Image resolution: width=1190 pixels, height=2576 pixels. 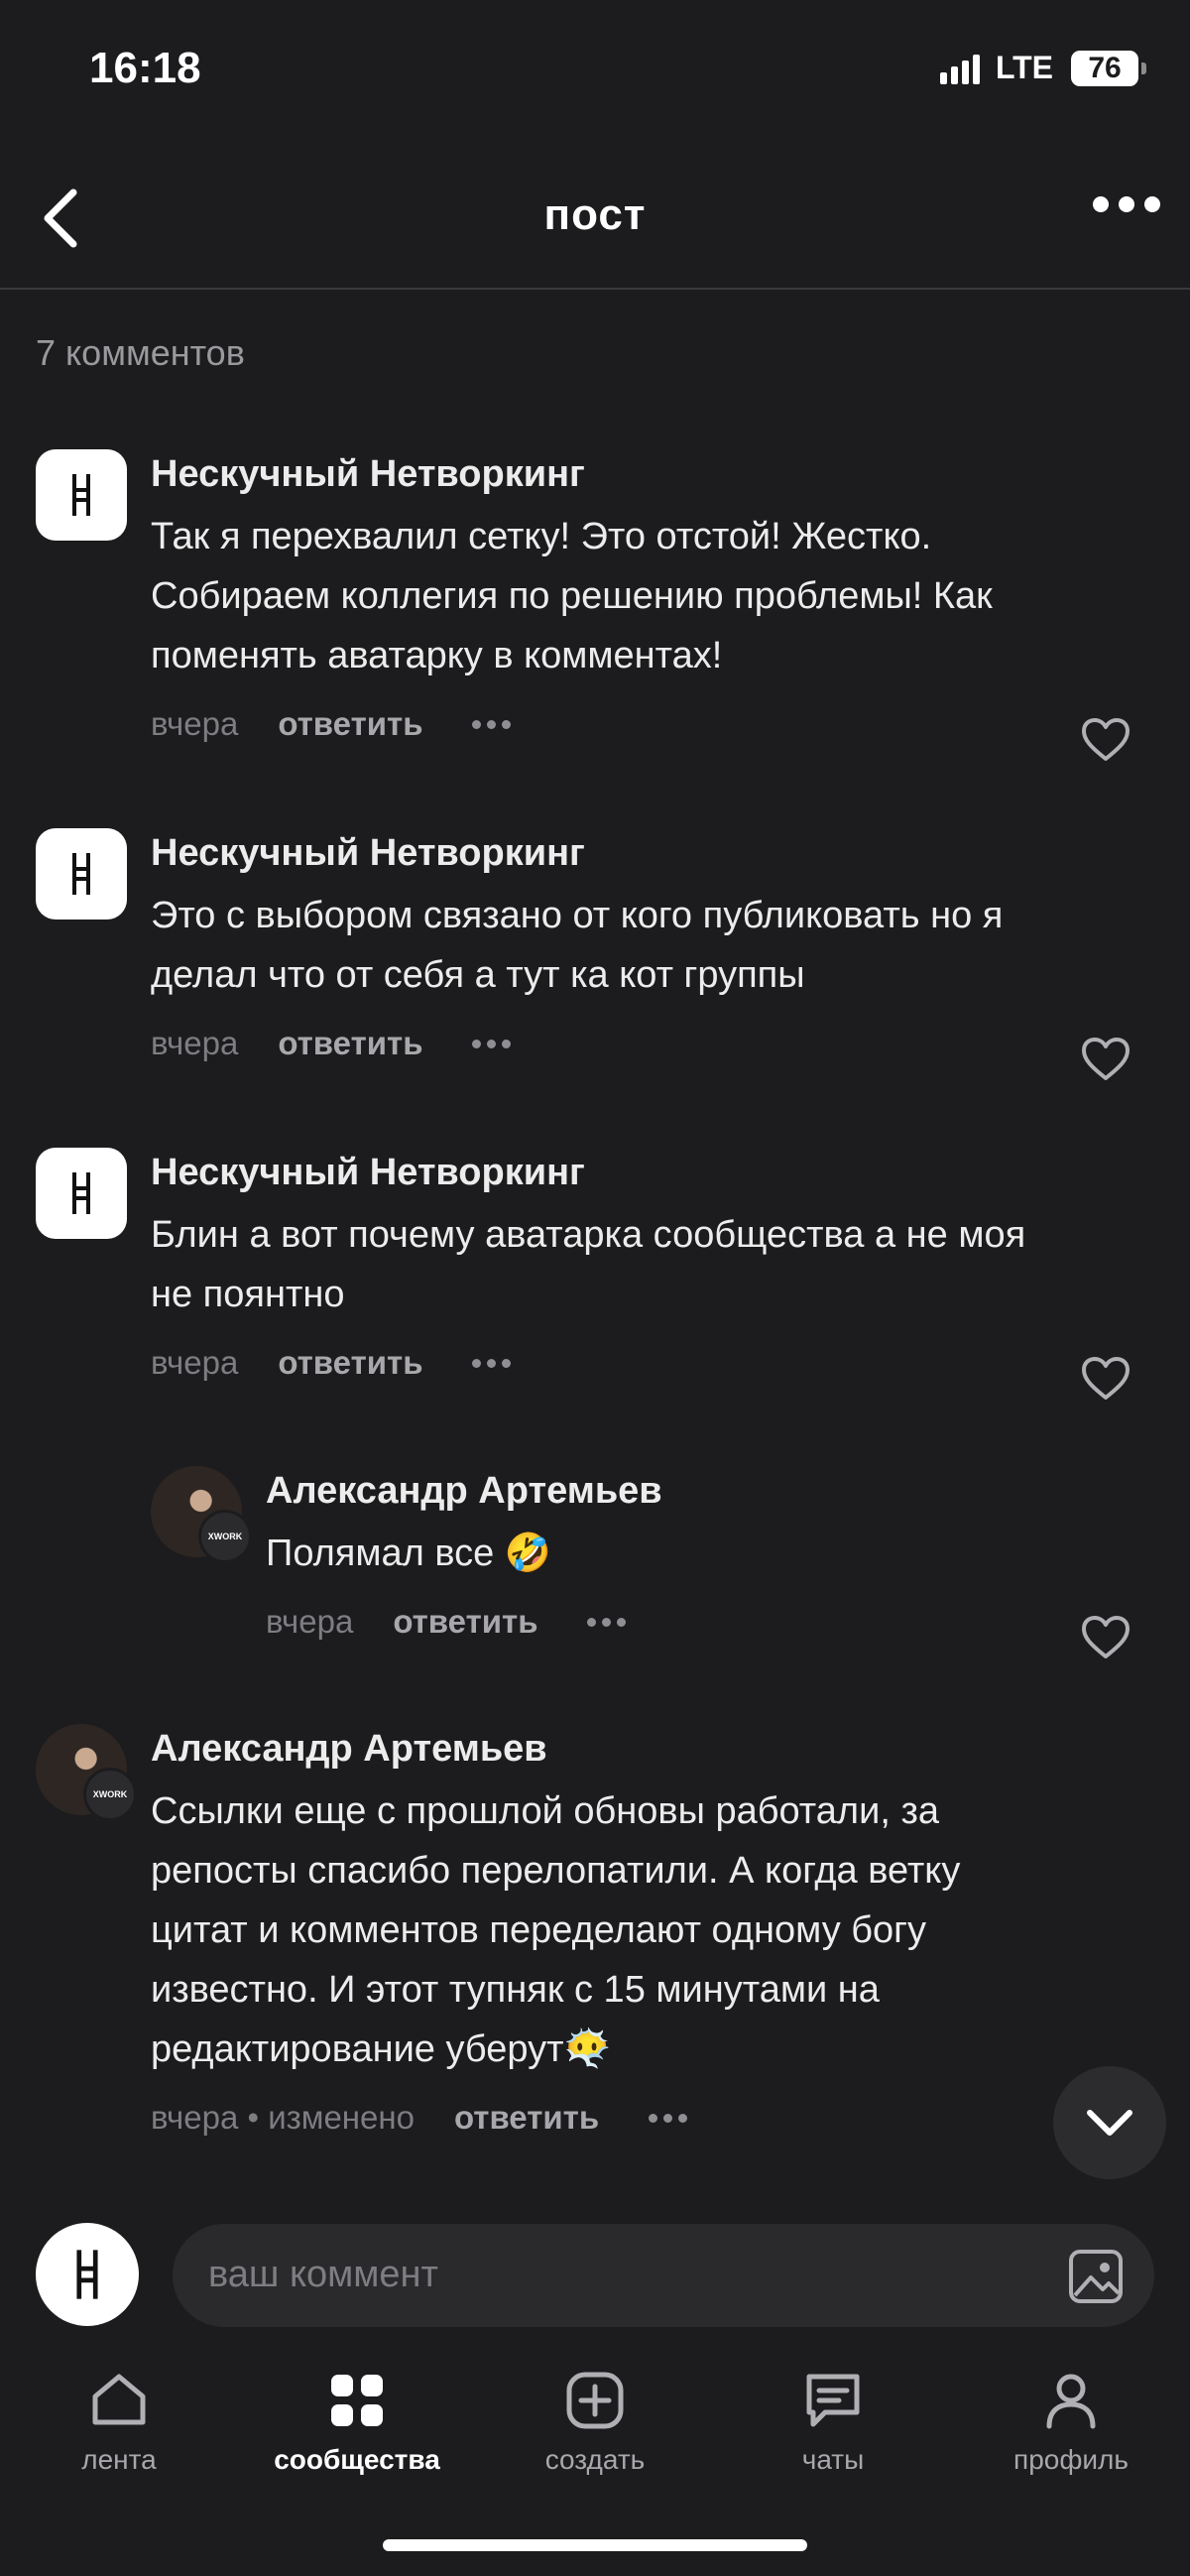 I want to click on comment-input-placeholder: ваш коммент, so click(x=323, y=2274).